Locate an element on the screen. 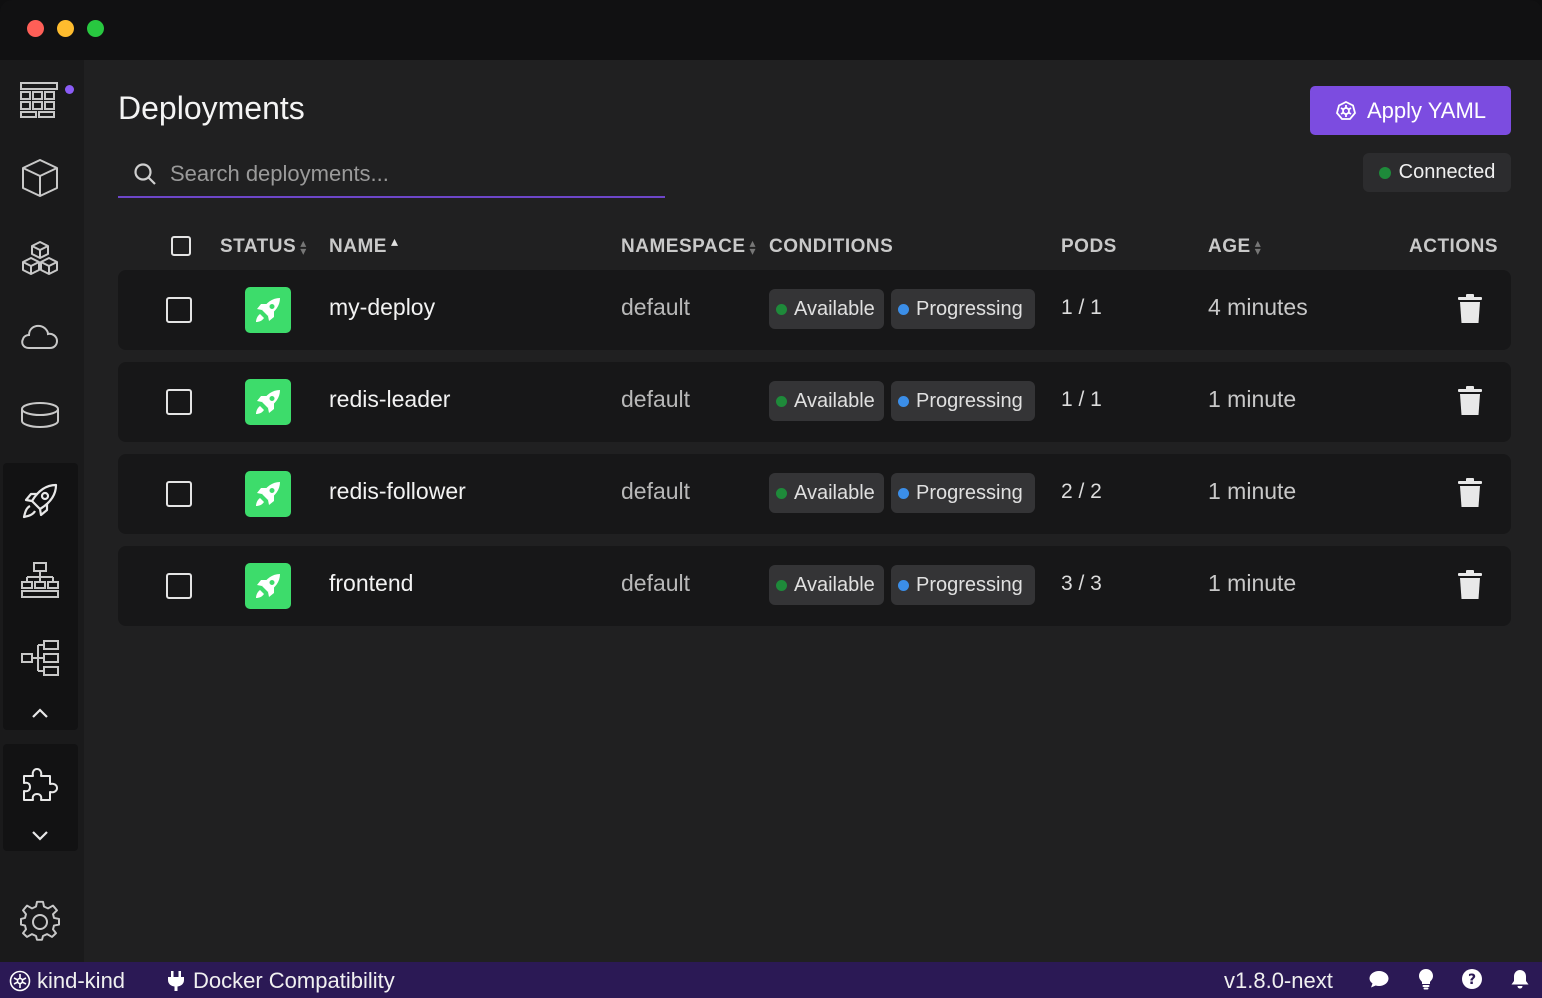 The width and height of the screenshot is (1542, 998). bell-icon is located at coordinates (1520, 979).